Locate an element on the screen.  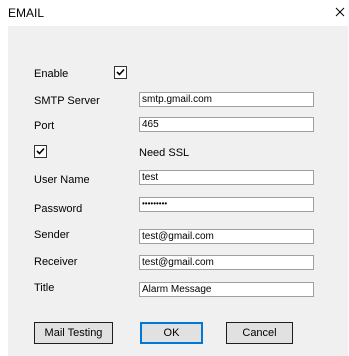
title-label: Title is located at coordinates (44, 288).